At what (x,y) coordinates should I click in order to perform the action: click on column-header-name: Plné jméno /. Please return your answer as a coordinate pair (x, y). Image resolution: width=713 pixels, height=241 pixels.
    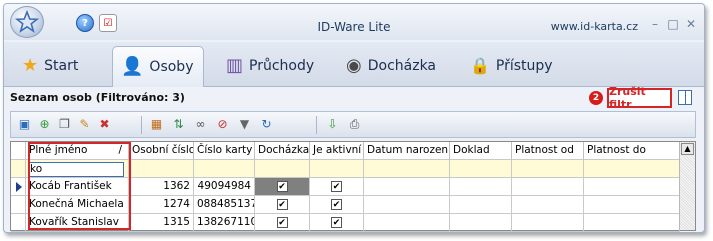
    Looking at the image, I should click on (77, 151).